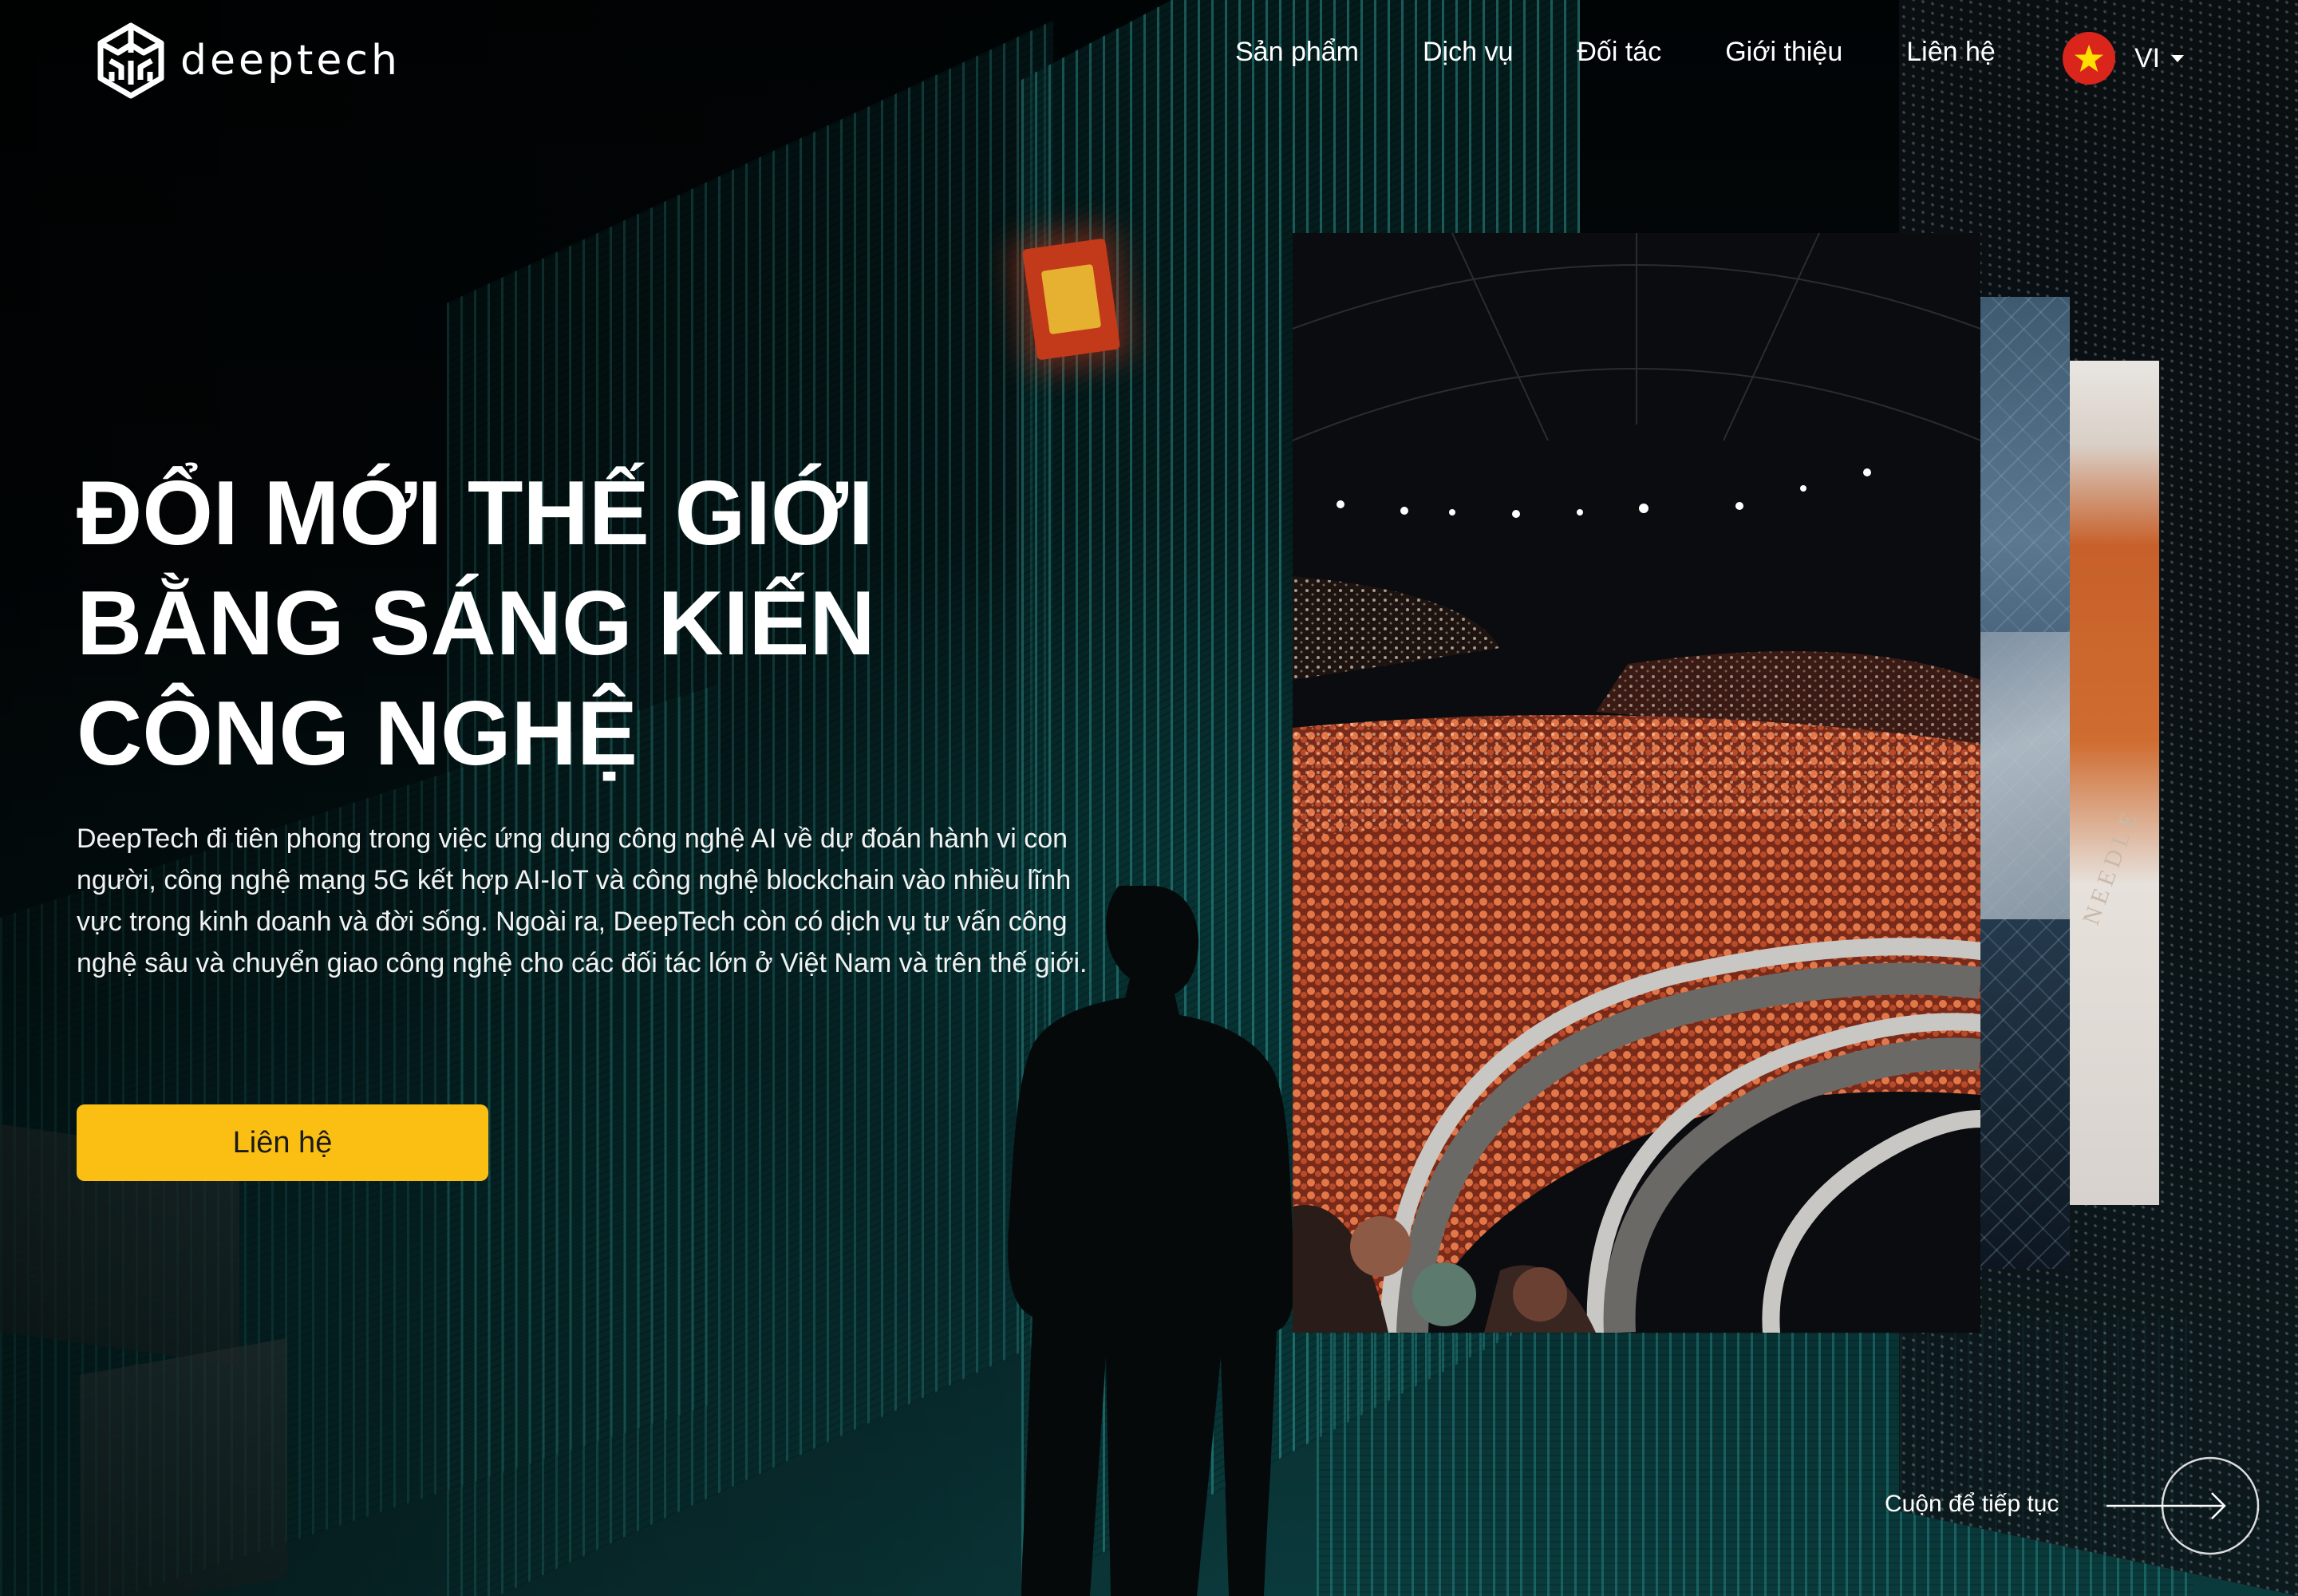  What do you see at coordinates (358, 733) in the screenshot?
I see `hero-title-line: CÔNG NGHỆ` at bounding box center [358, 733].